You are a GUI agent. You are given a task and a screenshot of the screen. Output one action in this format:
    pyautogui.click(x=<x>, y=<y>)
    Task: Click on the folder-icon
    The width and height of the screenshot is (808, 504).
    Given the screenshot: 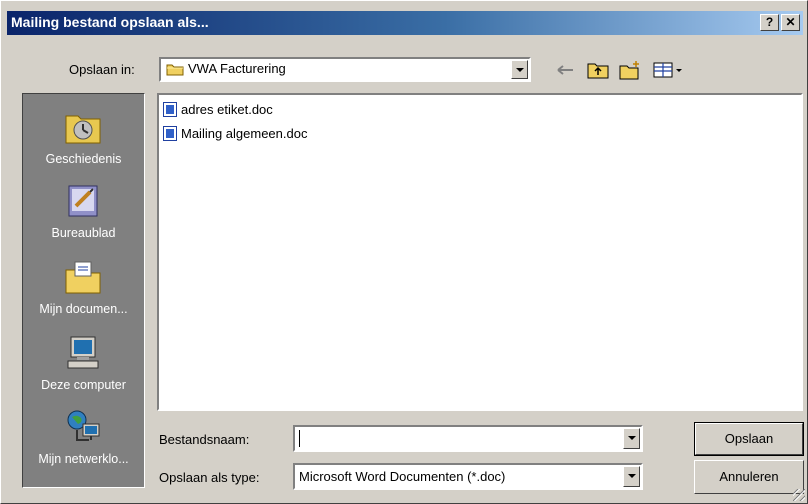 What is the action you would take?
    pyautogui.click(x=175, y=70)
    